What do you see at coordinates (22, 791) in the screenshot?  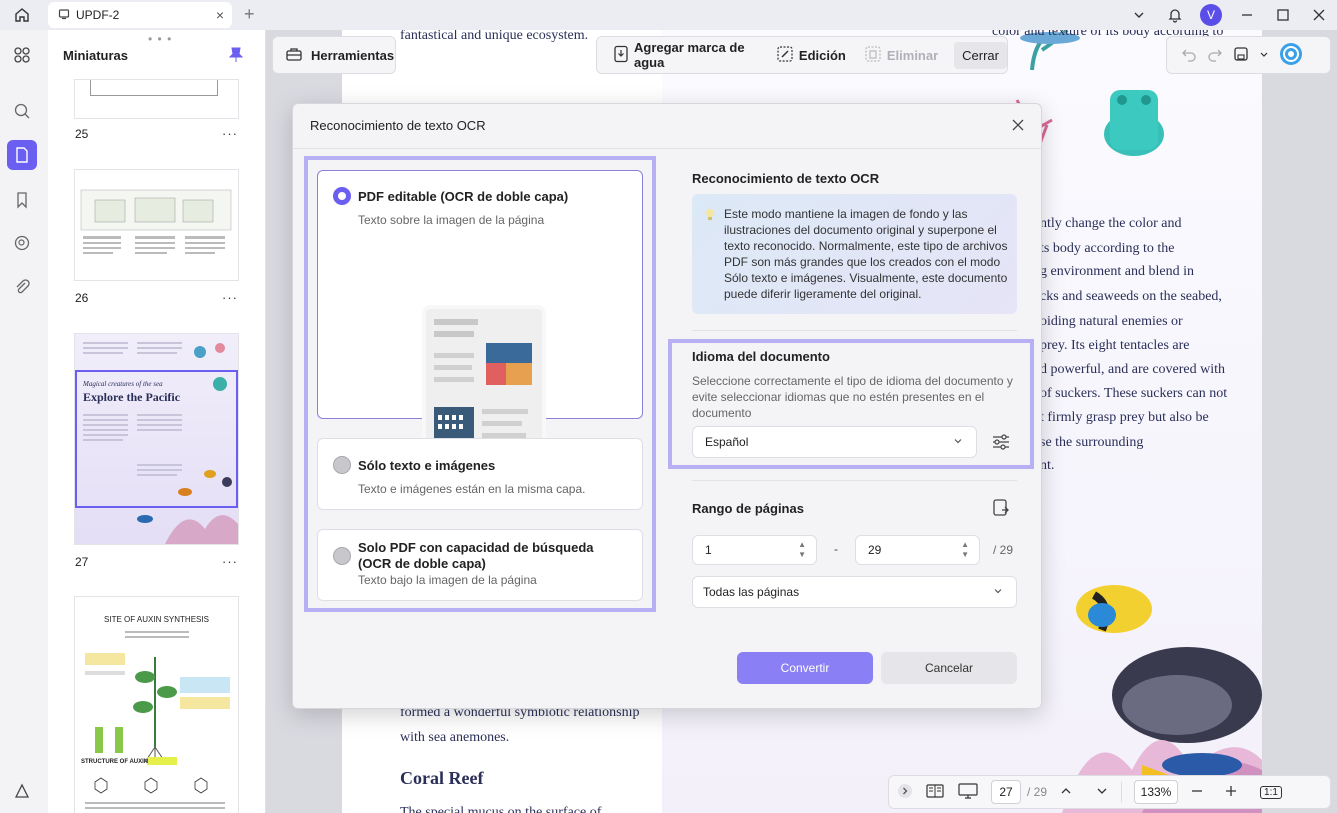 I see `layers-icon` at bounding box center [22, 791].